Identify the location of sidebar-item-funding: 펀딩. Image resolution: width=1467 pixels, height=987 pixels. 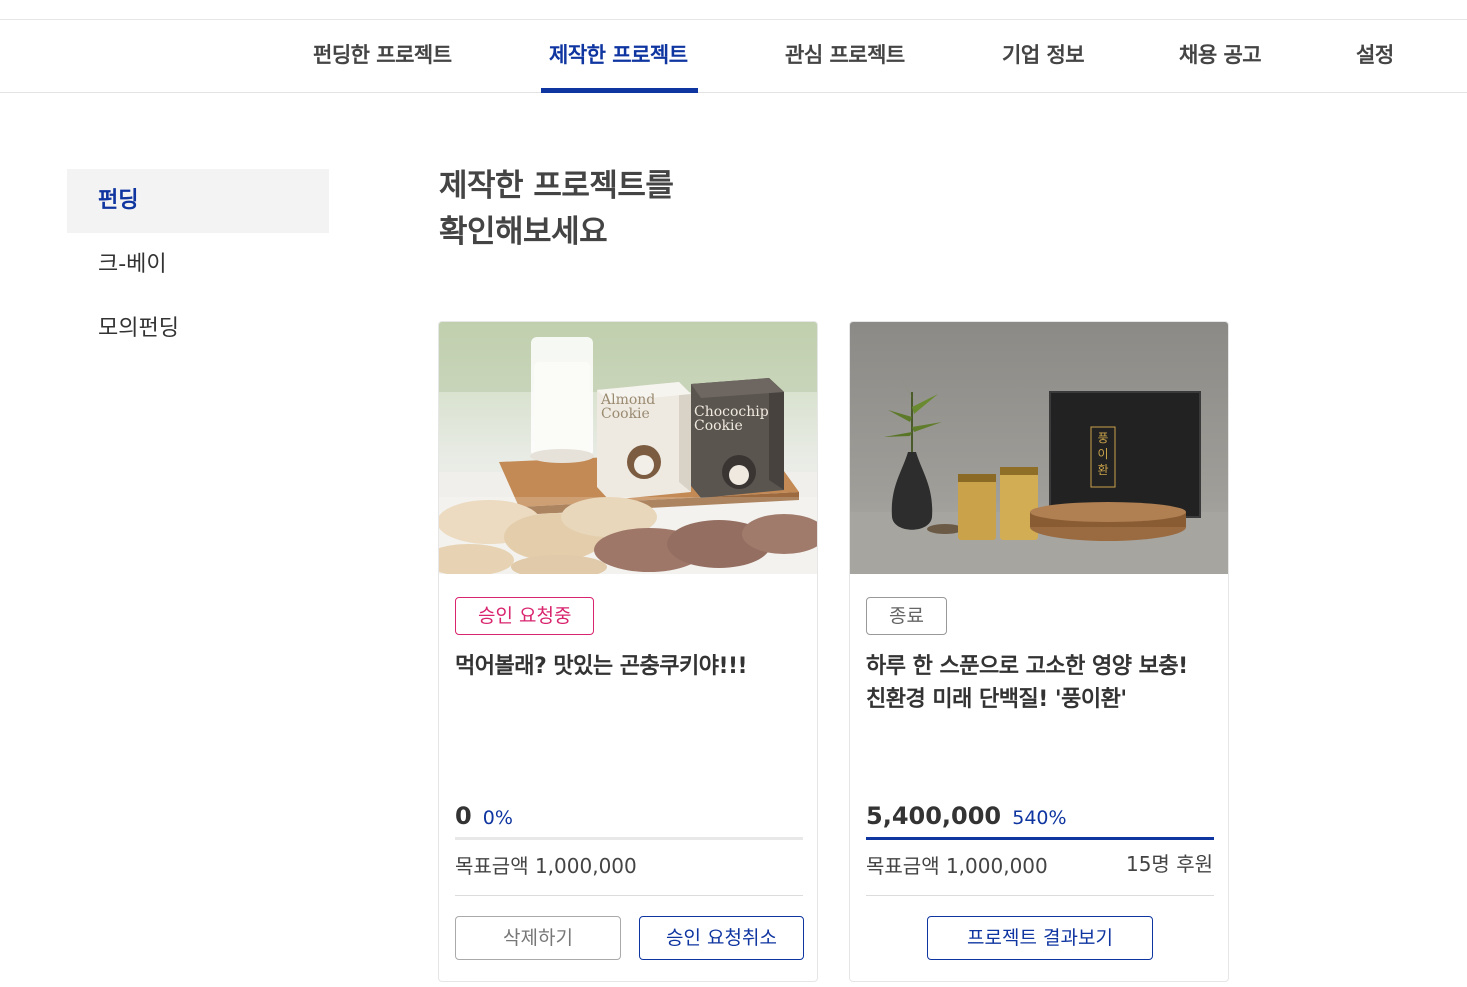
(198, 201).